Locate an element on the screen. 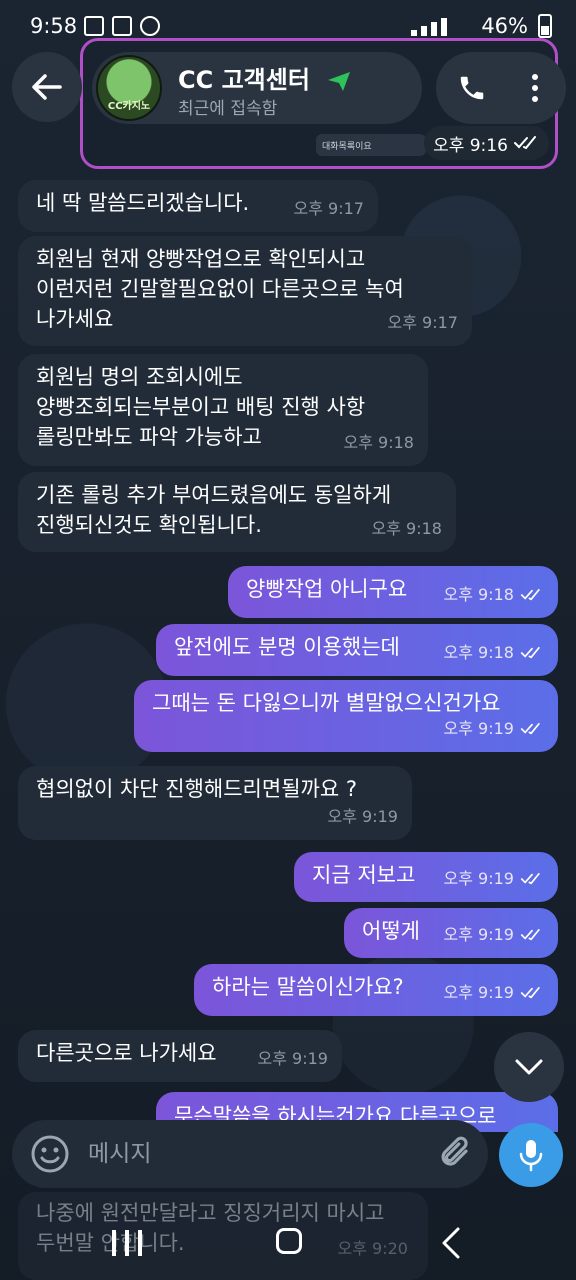  pinned-timestamp: 오후 9:16 is located at coordinates (486, 143).